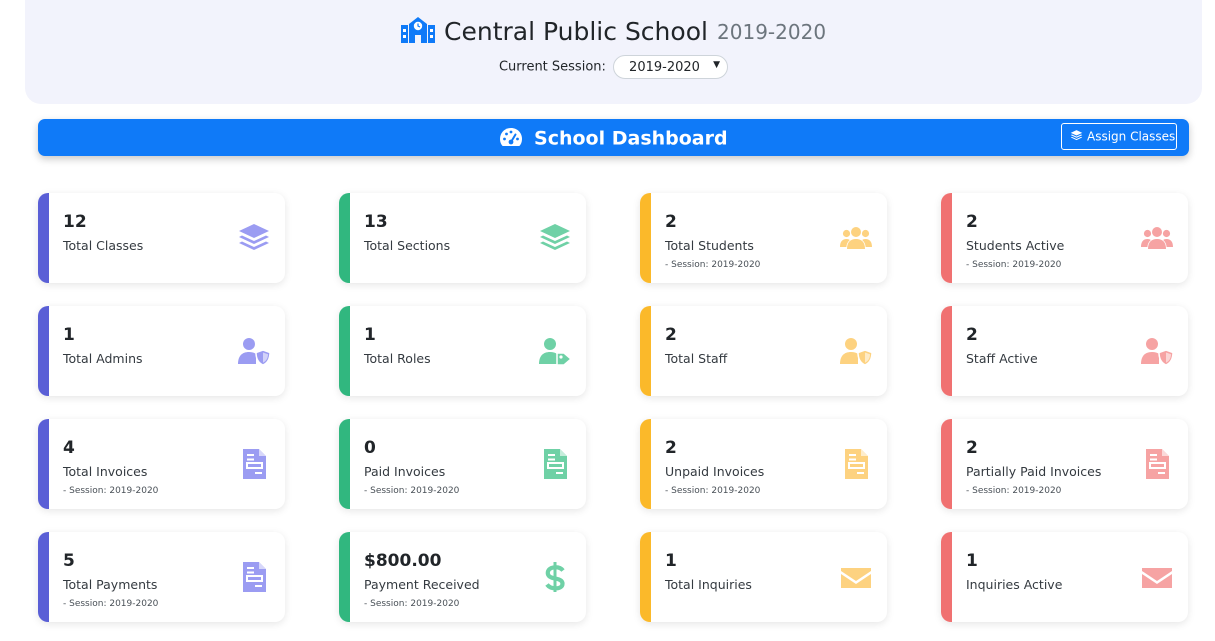  Describe the element at coordinates (161, 577) in the screenshot. I see `stat-card-total-payments: 5 Total Payments - Session: 2019-2020` at that location.